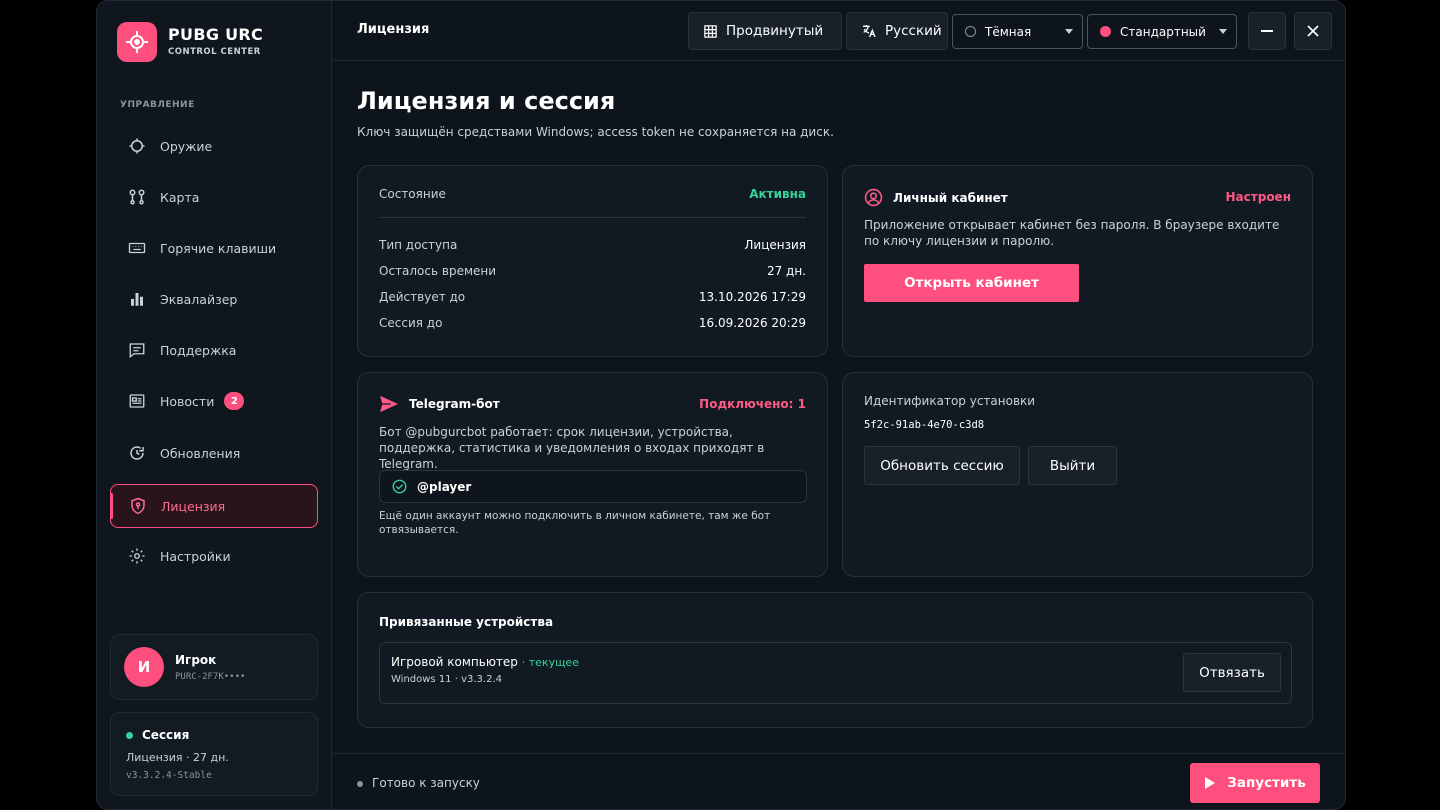 This screenshot has width=1440, height=810. I want to click on close-icon, so click(1313, 31).